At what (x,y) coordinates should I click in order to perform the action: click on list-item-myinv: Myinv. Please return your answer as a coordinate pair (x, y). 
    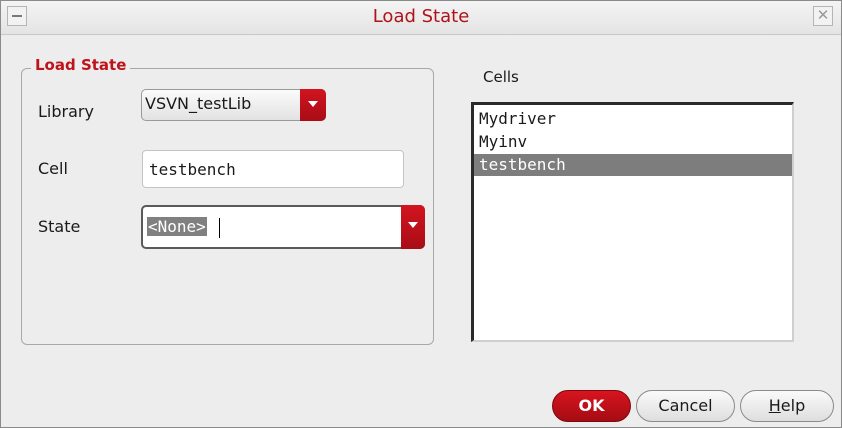
    Looking at the image, I should click on (633, 142).